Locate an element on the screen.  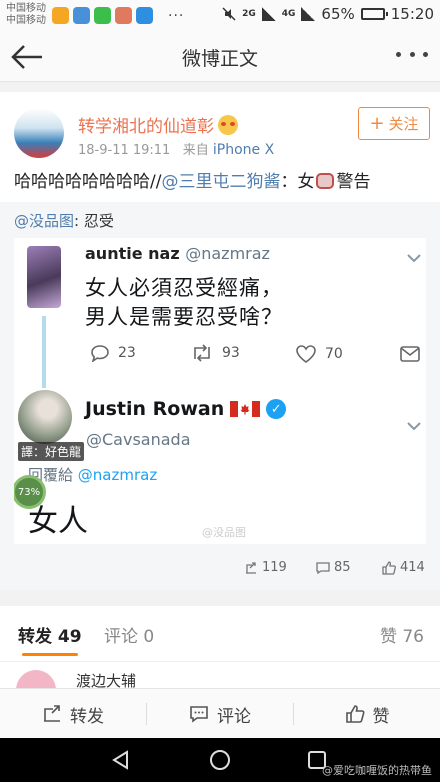
like-label: 赞 is located at coordinates (381, 716).